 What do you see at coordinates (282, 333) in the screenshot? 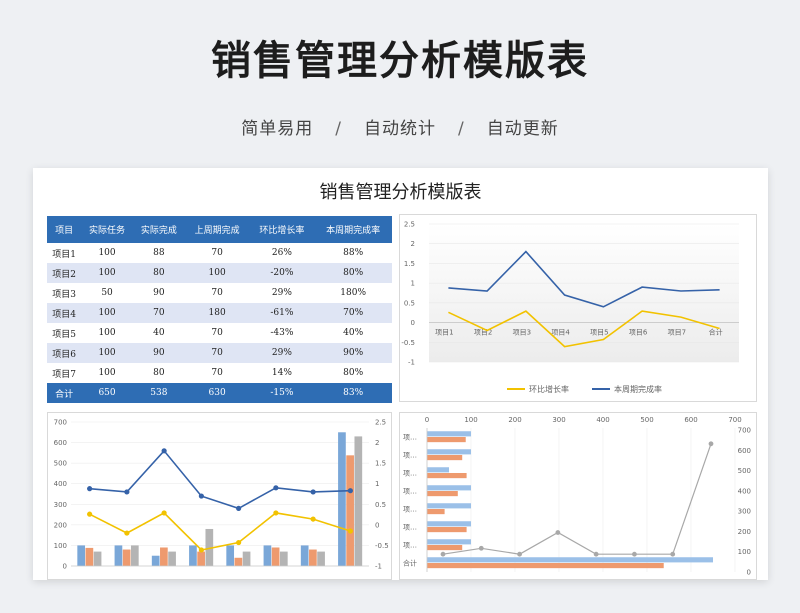
I see `table-cell: -43%` at bounding box center [282, 333].